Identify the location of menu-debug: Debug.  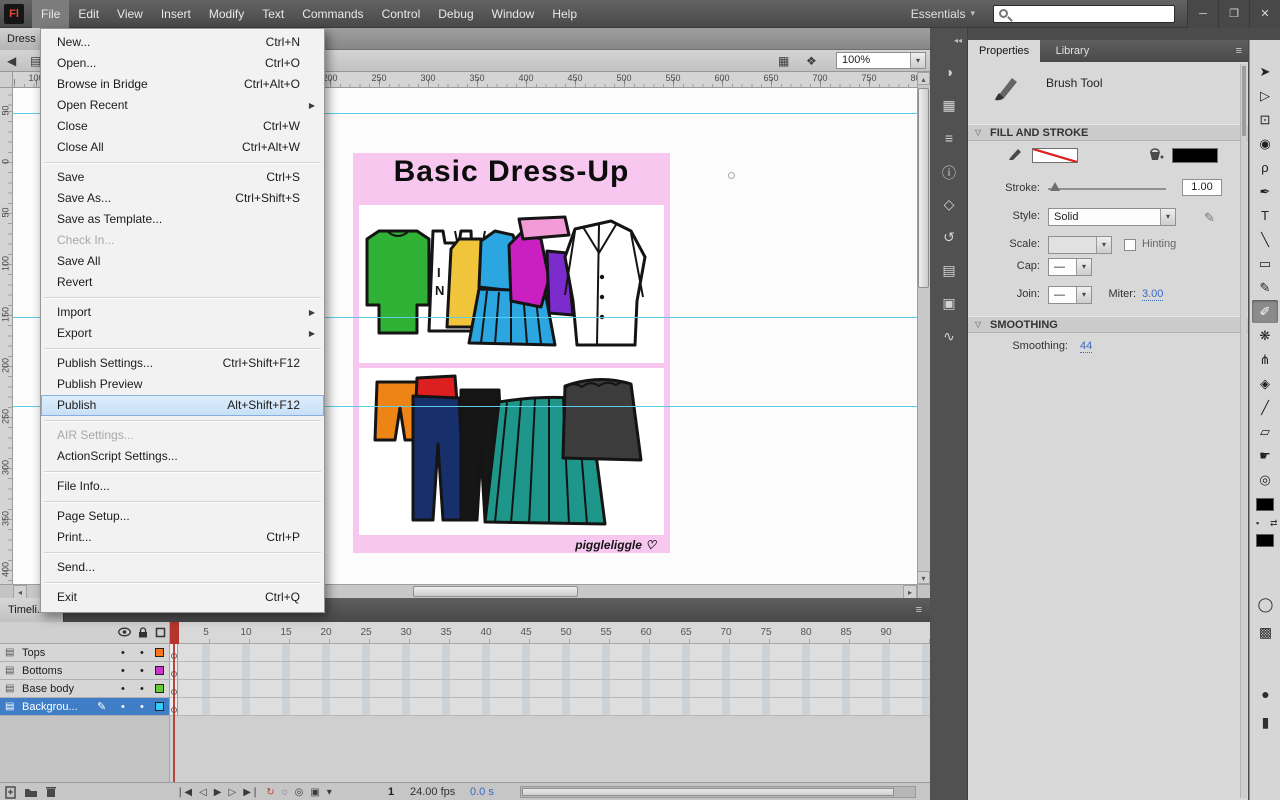
(455, 14).